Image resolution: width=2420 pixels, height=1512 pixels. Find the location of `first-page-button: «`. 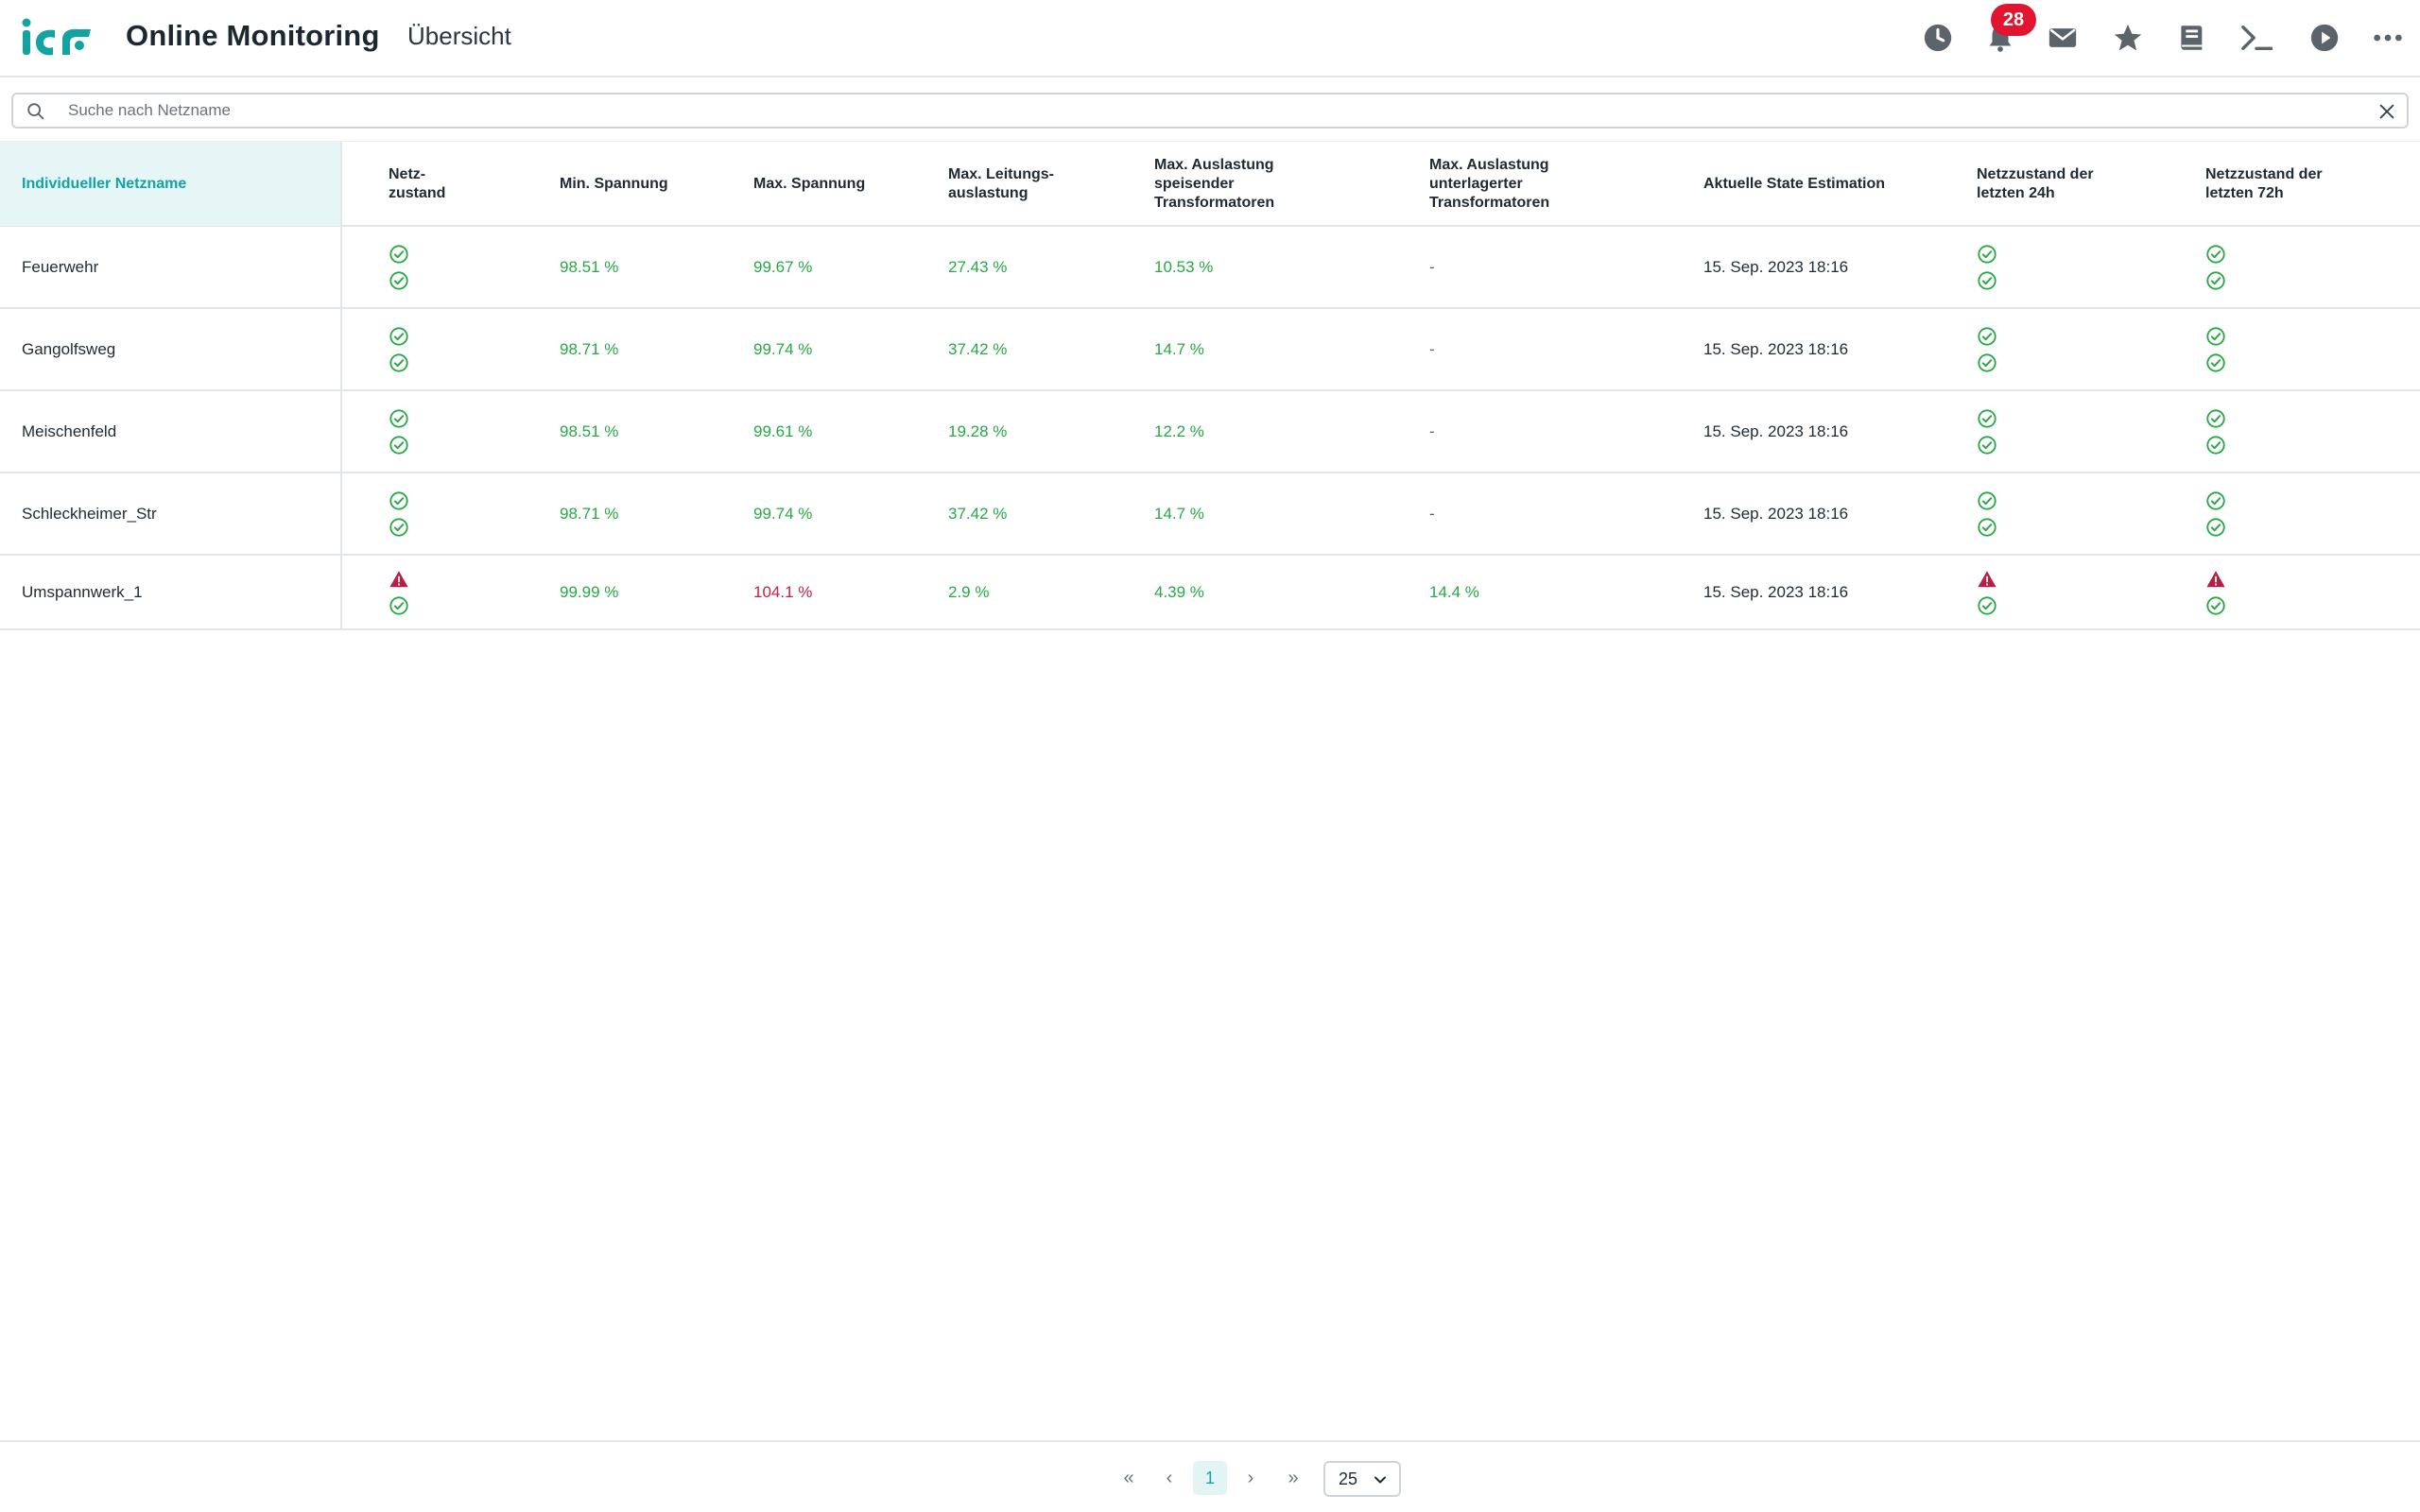

first-page-button: « is located at coordinates (1128, 1478).